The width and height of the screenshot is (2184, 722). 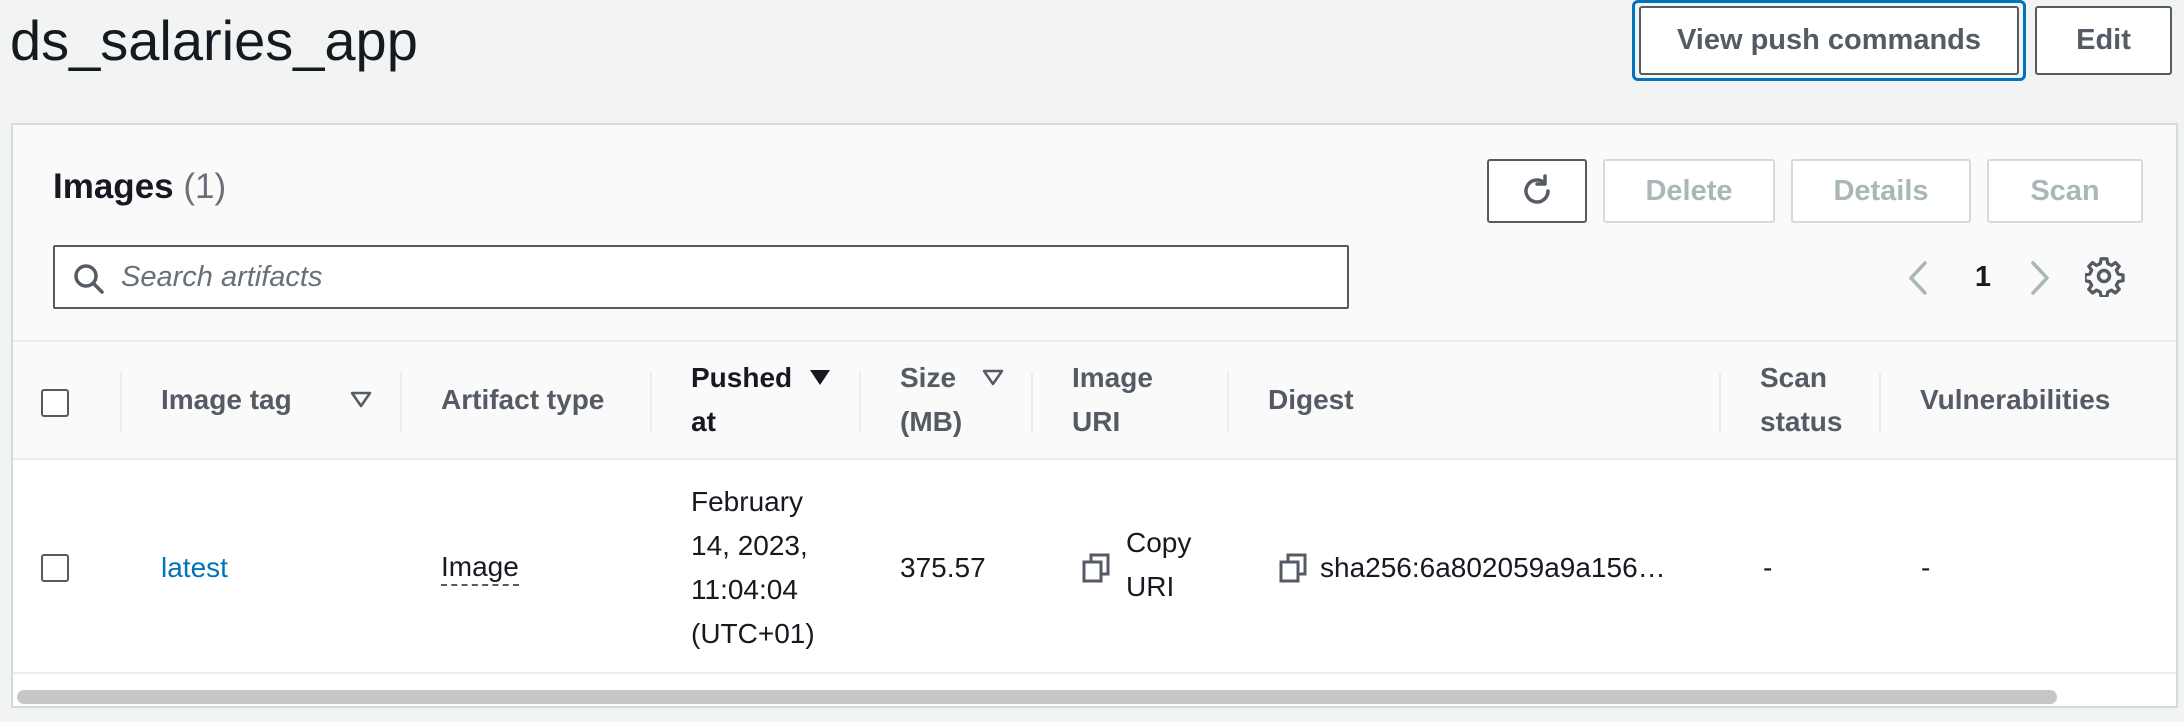 What do you see at coordinates (1112, 377) in the screenshot?
I see `column-header-image-uri-line1: Image` at bounding box center [1112, 377].